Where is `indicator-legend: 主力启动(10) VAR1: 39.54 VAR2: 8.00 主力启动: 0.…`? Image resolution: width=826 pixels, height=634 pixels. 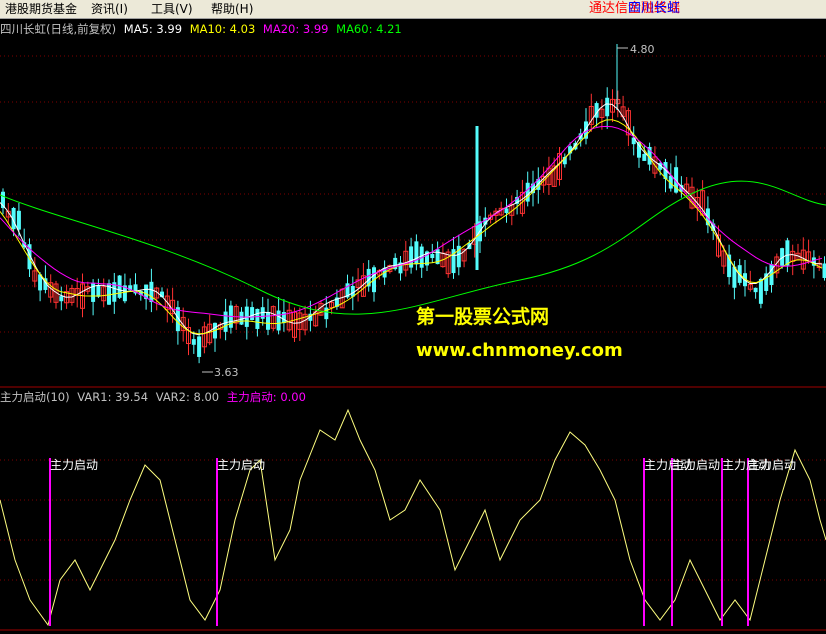 indicator-legend: 主力启动(10) VAR1: 39.54 VAR2: 8.00 主力启动: 0.… is located at coordinates (155, 397).